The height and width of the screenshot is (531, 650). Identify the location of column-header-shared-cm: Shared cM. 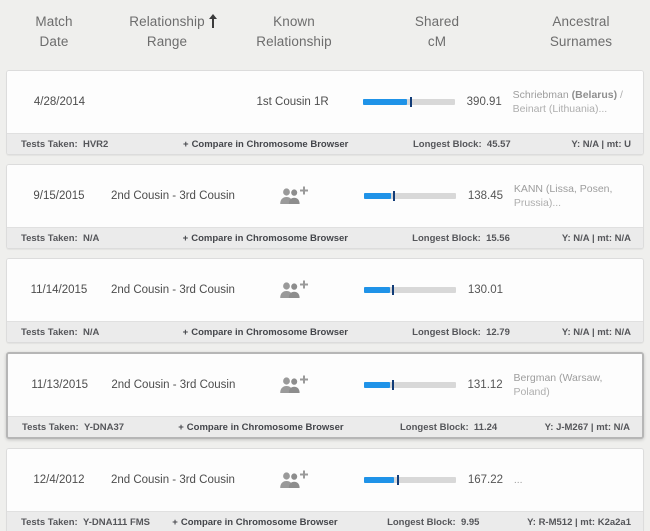
(437, 32).